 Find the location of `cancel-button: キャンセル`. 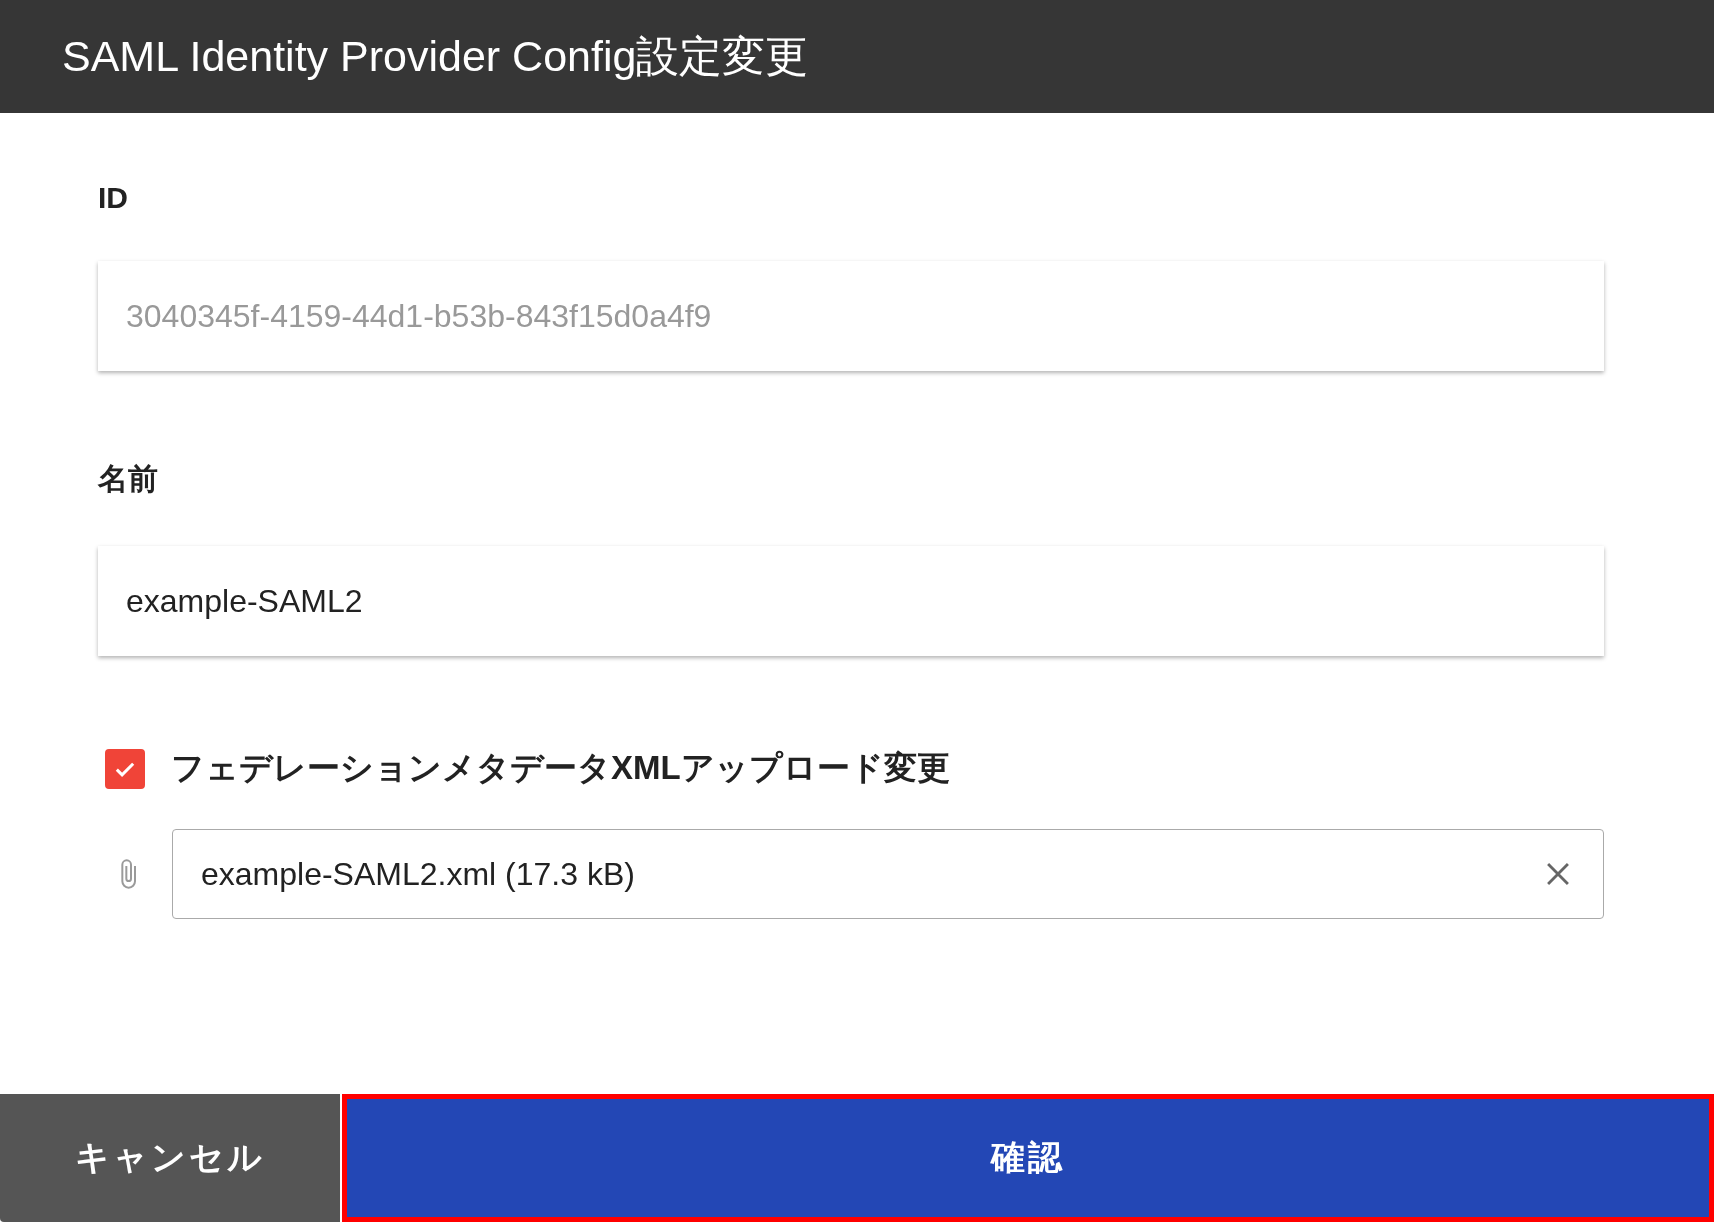

cancel-button: キャンセル is located at coordinates (170, 1158).